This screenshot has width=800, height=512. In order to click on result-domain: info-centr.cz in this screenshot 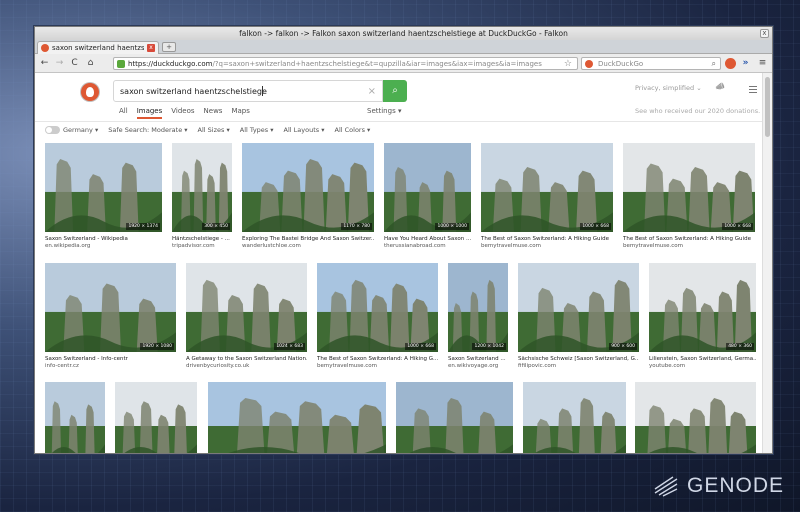, I will do `click(62, 366)`.